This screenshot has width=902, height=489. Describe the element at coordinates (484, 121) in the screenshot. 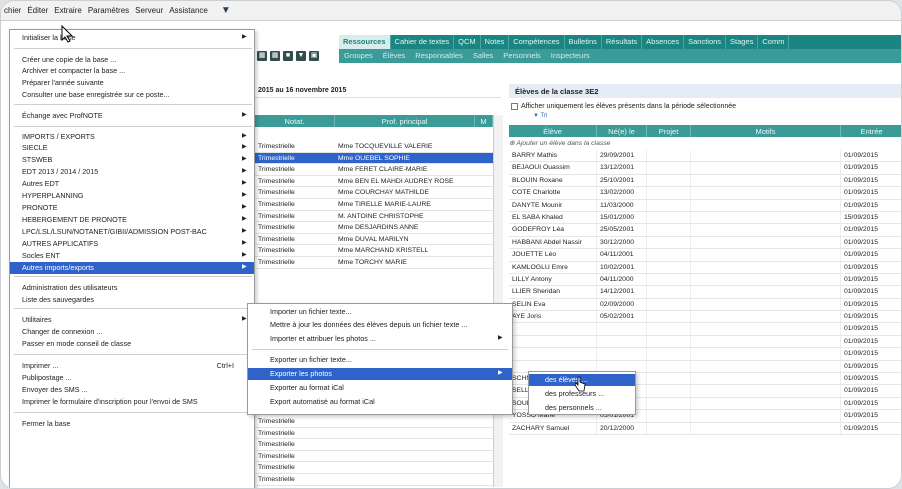

I see `col-m: M` at that location.